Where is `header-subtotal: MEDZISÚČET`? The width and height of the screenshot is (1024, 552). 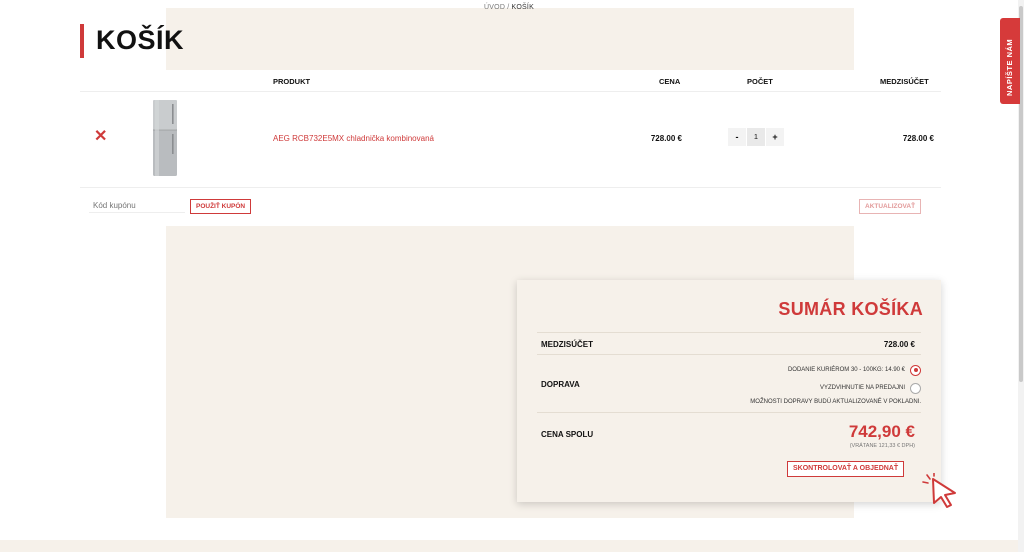 header-subtotal: MEDZISÚČET is located at coordinates (904, 81).